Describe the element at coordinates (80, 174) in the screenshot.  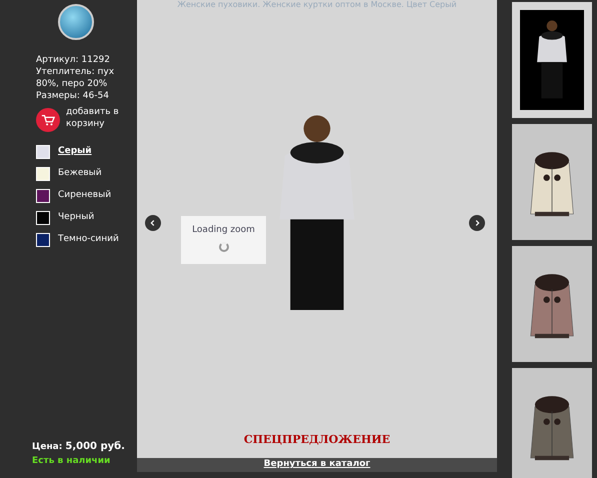
I see `color-option: Бежевый` at that location.